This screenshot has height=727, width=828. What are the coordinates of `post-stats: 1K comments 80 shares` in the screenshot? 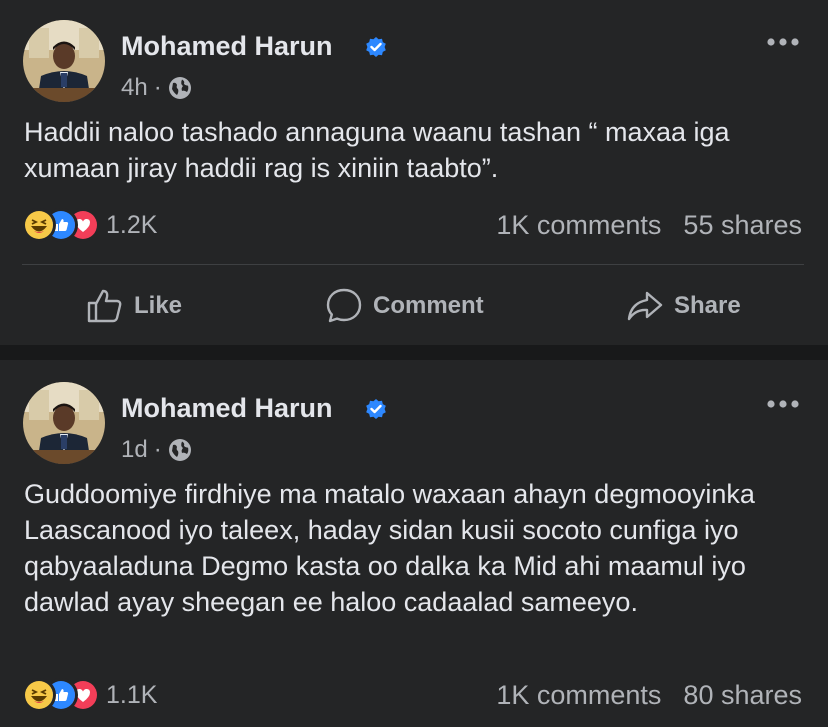 It's located at (649, 695).